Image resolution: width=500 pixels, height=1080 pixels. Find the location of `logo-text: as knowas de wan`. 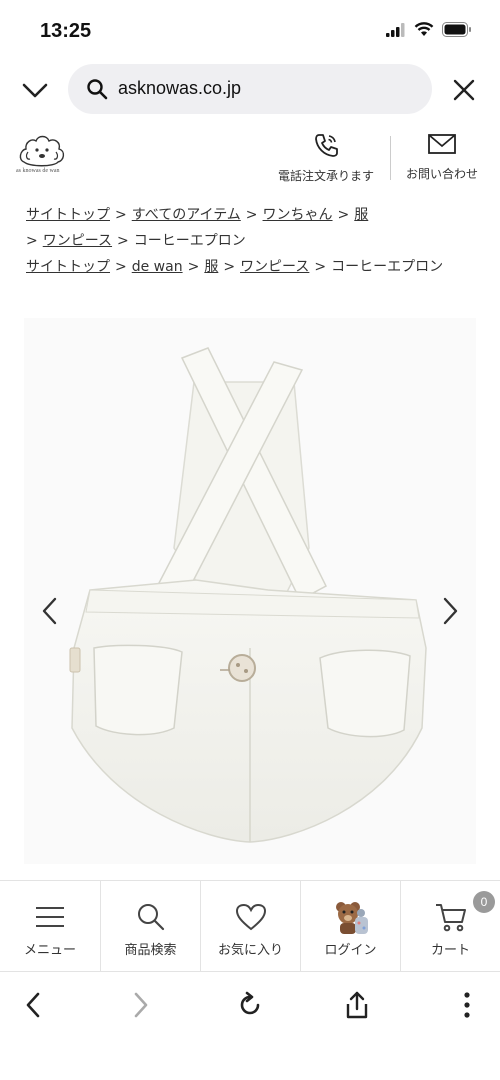

logo-text: as knowas de wan is located at coordinates (38, 171).